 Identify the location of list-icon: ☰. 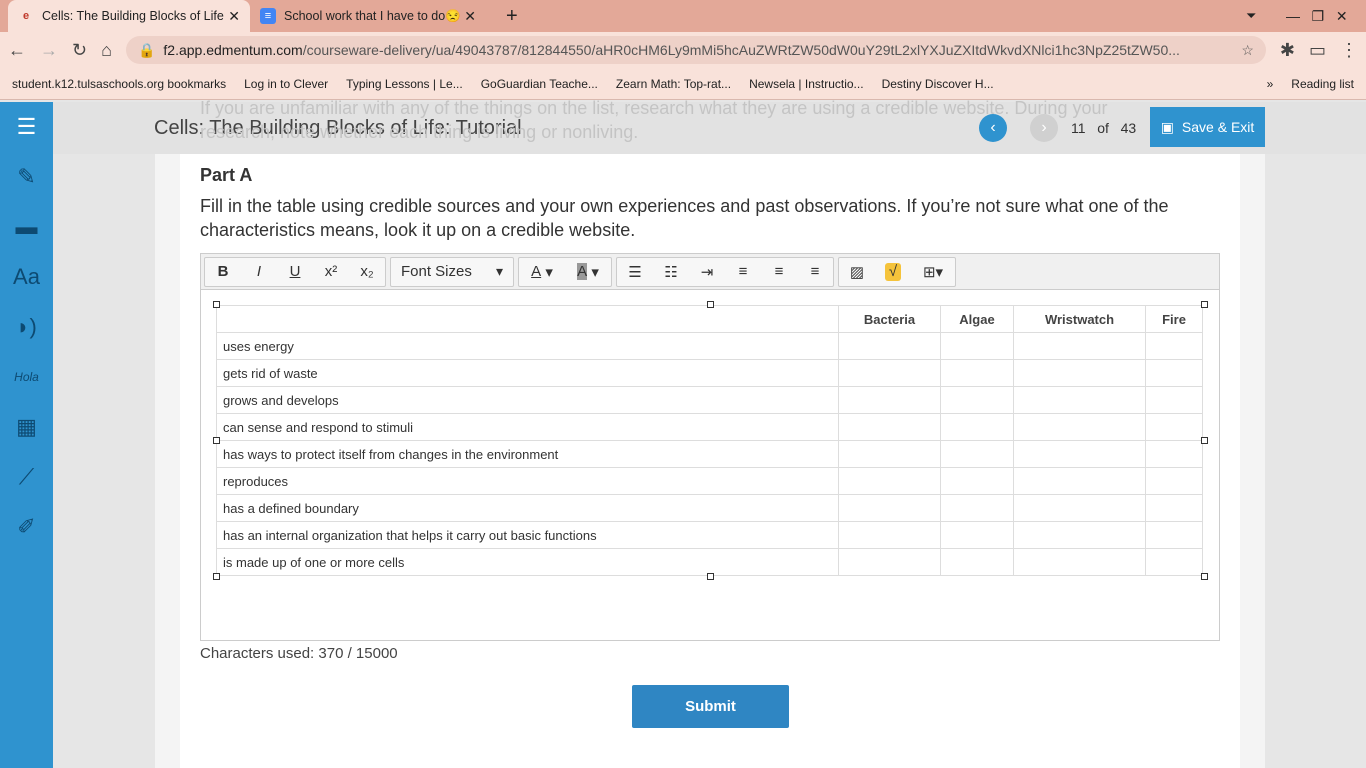
(26, 127).